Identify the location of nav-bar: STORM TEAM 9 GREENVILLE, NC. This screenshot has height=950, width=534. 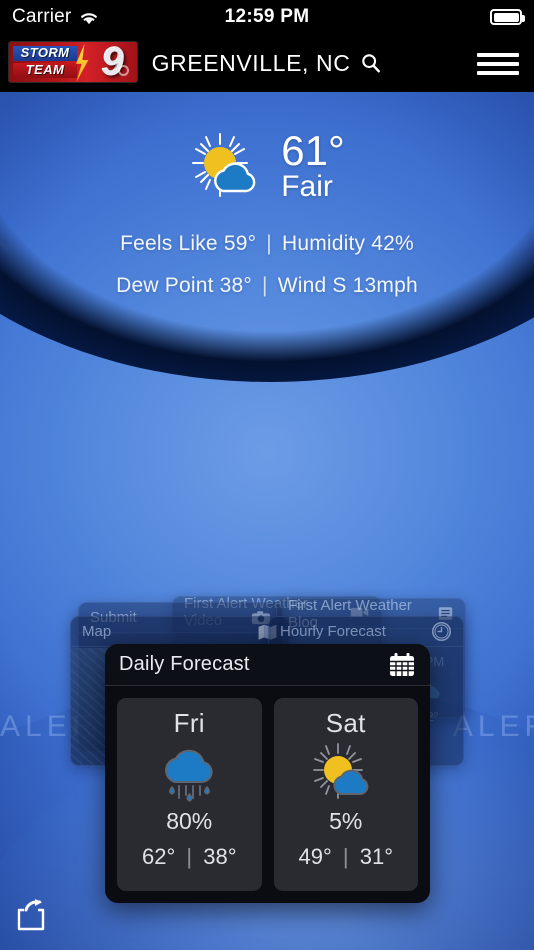
(267, 63).